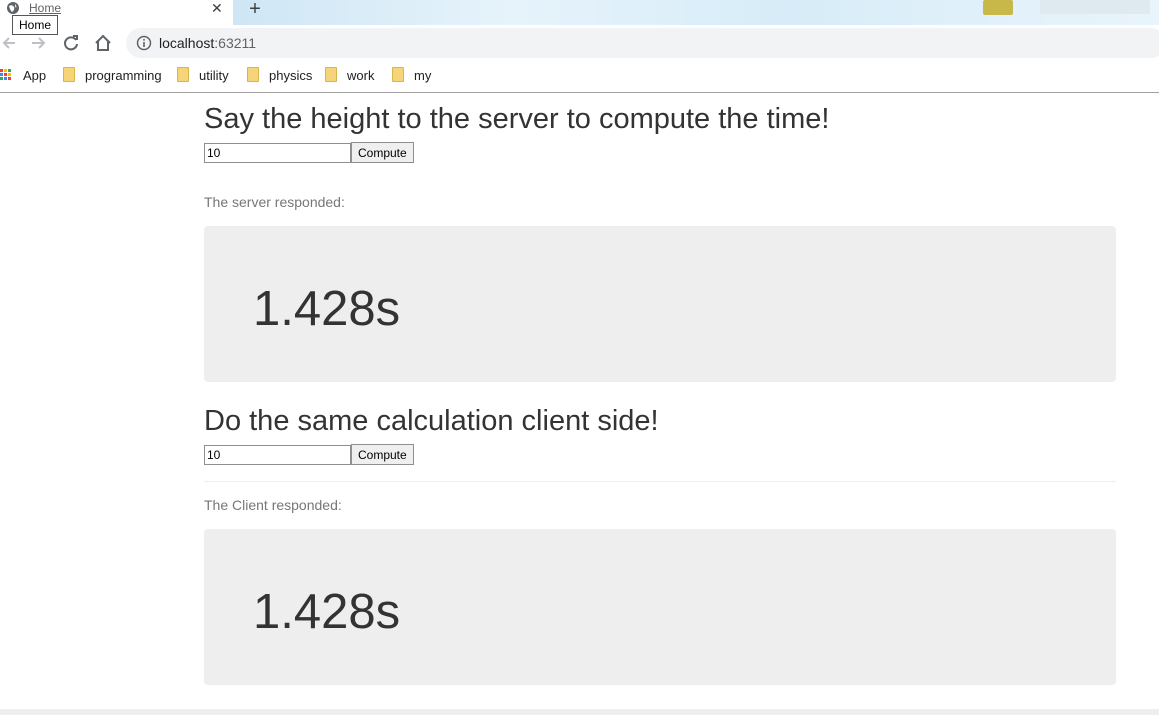 This screenshot has height=715, width=1159. What do you see at coordinates (45, 8) in the screenshot?
I see `tab-title: Home` at bounding box center [45, 8].